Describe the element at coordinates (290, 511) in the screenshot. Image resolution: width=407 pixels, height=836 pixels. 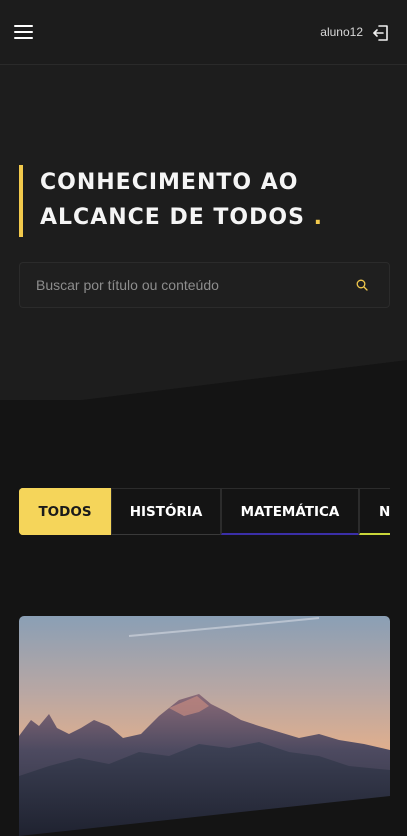
I see `tab-matematica: MATEMÁTICA` at that location.